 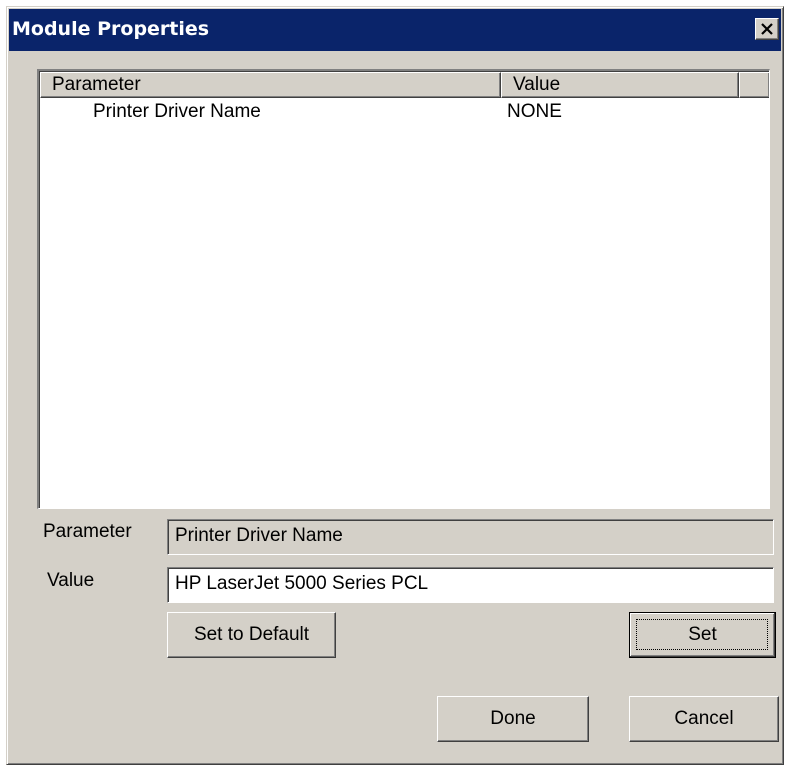 What do you see at coordinates (470, 585) in the screenshot?
I see `value-input: HP LaserJet 5000 Series PCL` at bounding box center [470, 585].